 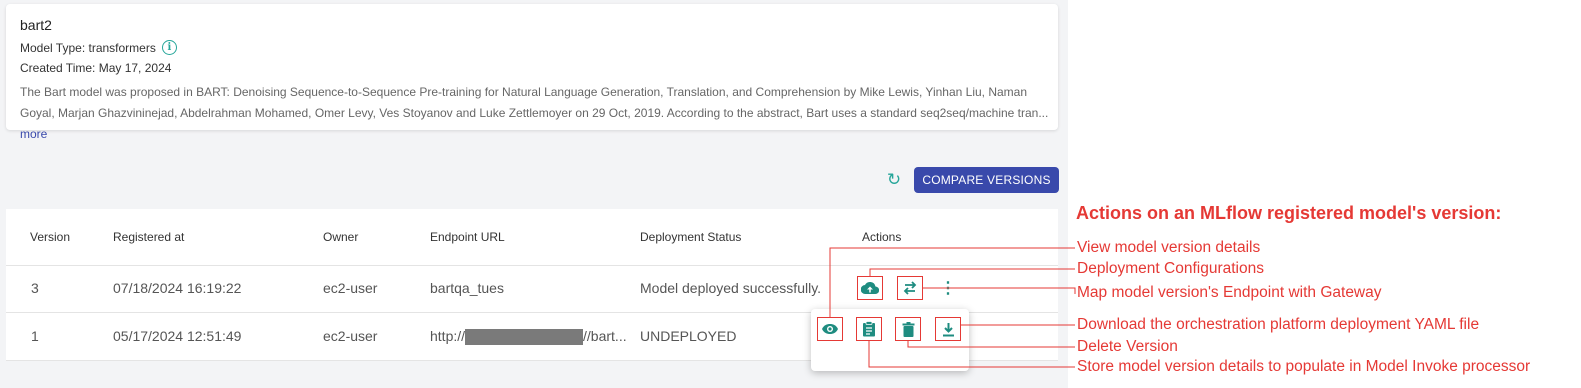 What do you see at coordinates (1169, 247) in the screenshot?
I see `annotation-view-details: View model version details` at bounding box center [1169, 247].